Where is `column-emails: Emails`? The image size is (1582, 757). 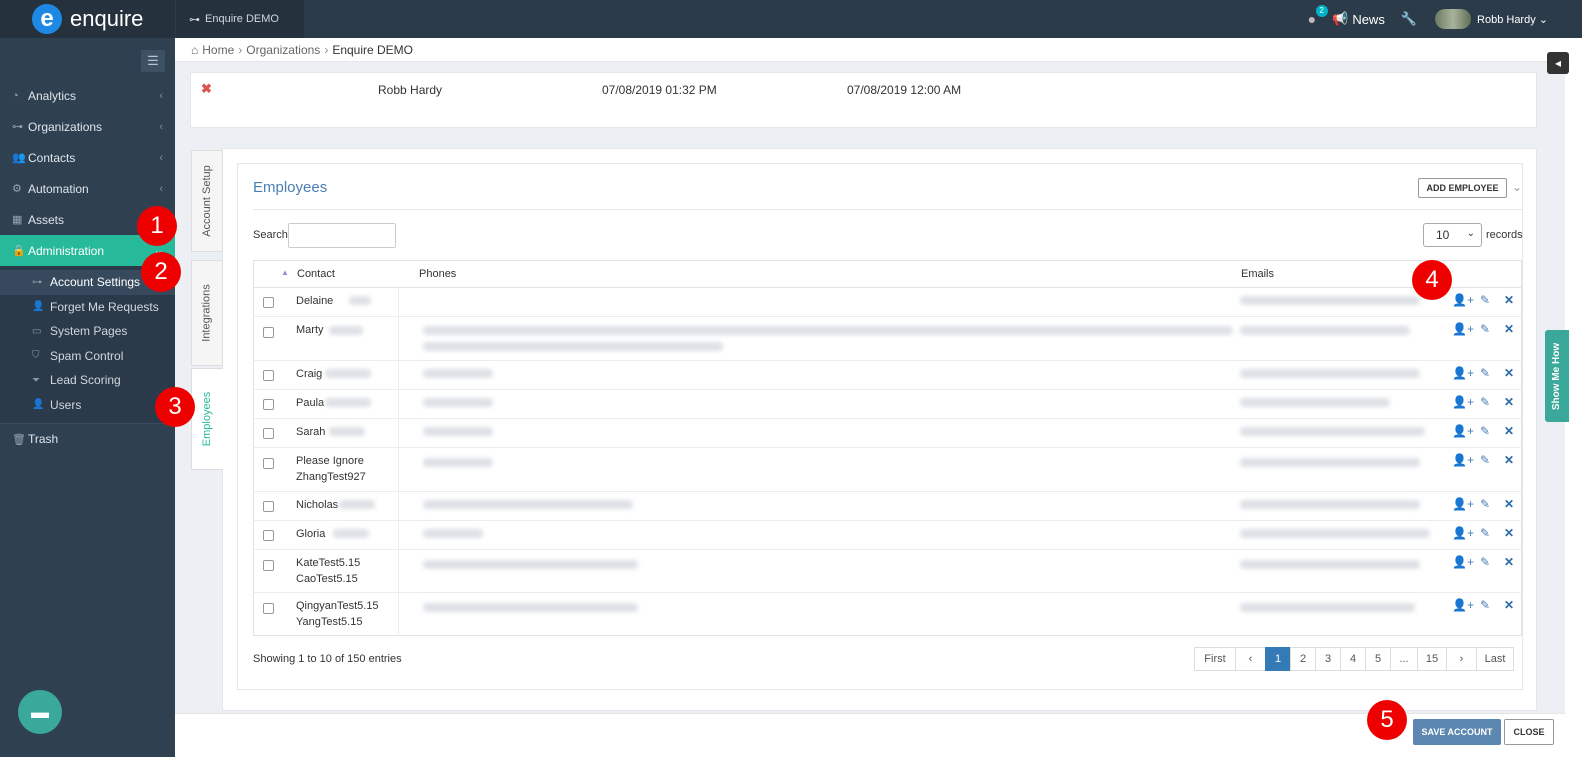
column-emails: Emails is located at coordinates (1257, 274).